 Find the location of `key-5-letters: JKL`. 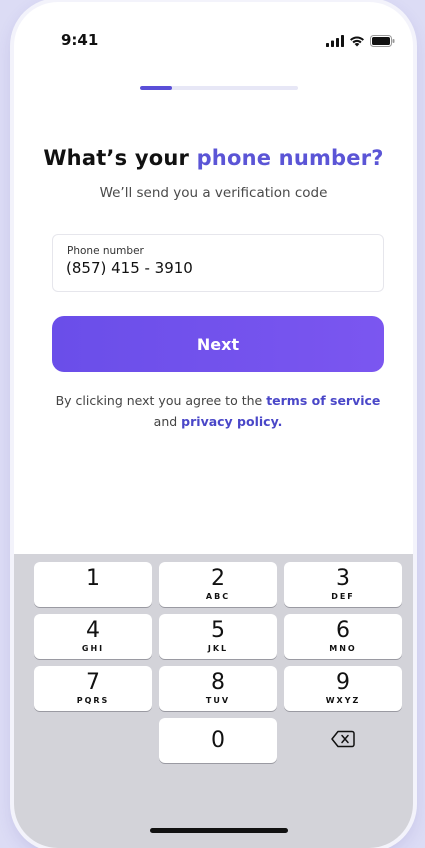

key-5-letters: JKL is located at coordinates (218, 648).